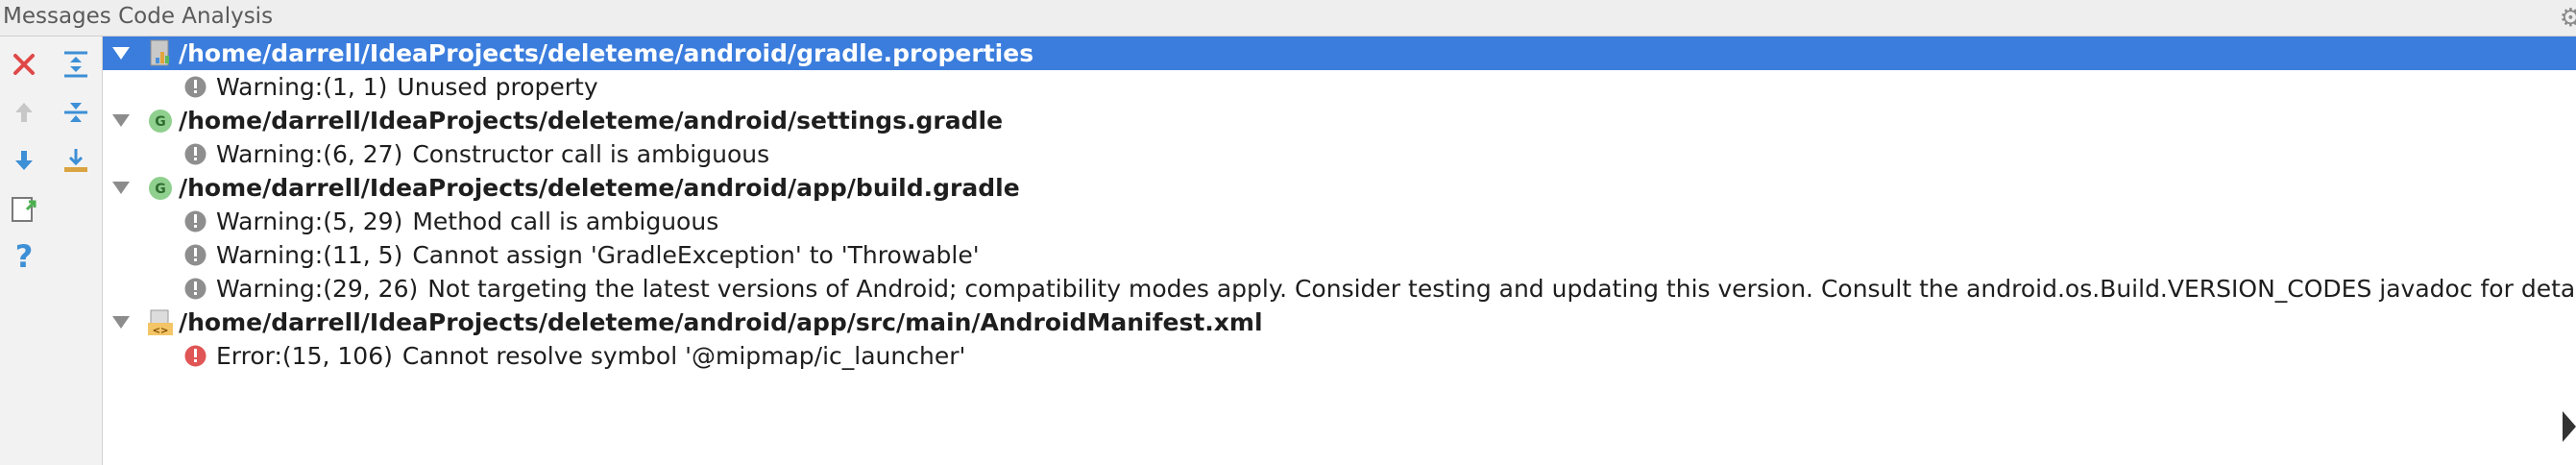  I want to click on message-text: Warning:(1, 1) Unused property, so click(407, 87).